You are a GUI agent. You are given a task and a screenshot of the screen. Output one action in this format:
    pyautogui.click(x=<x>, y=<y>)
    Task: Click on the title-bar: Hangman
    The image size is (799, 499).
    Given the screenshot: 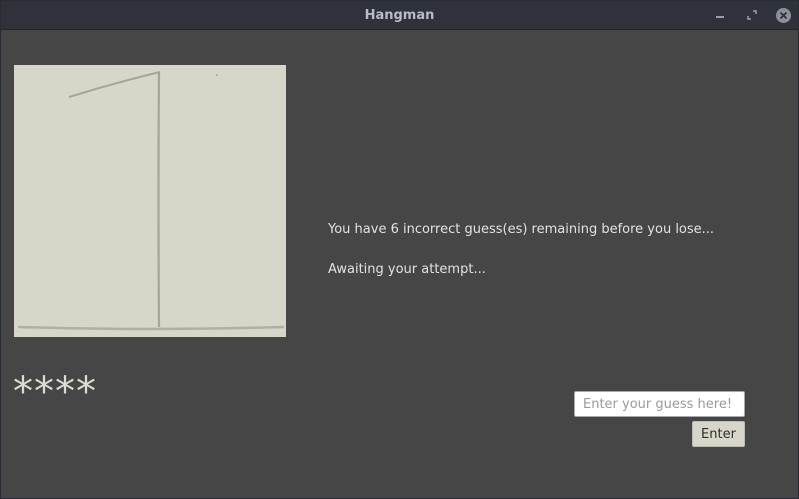 What is the action you would take?
    pyautogui.click(x=399, y=15)
    